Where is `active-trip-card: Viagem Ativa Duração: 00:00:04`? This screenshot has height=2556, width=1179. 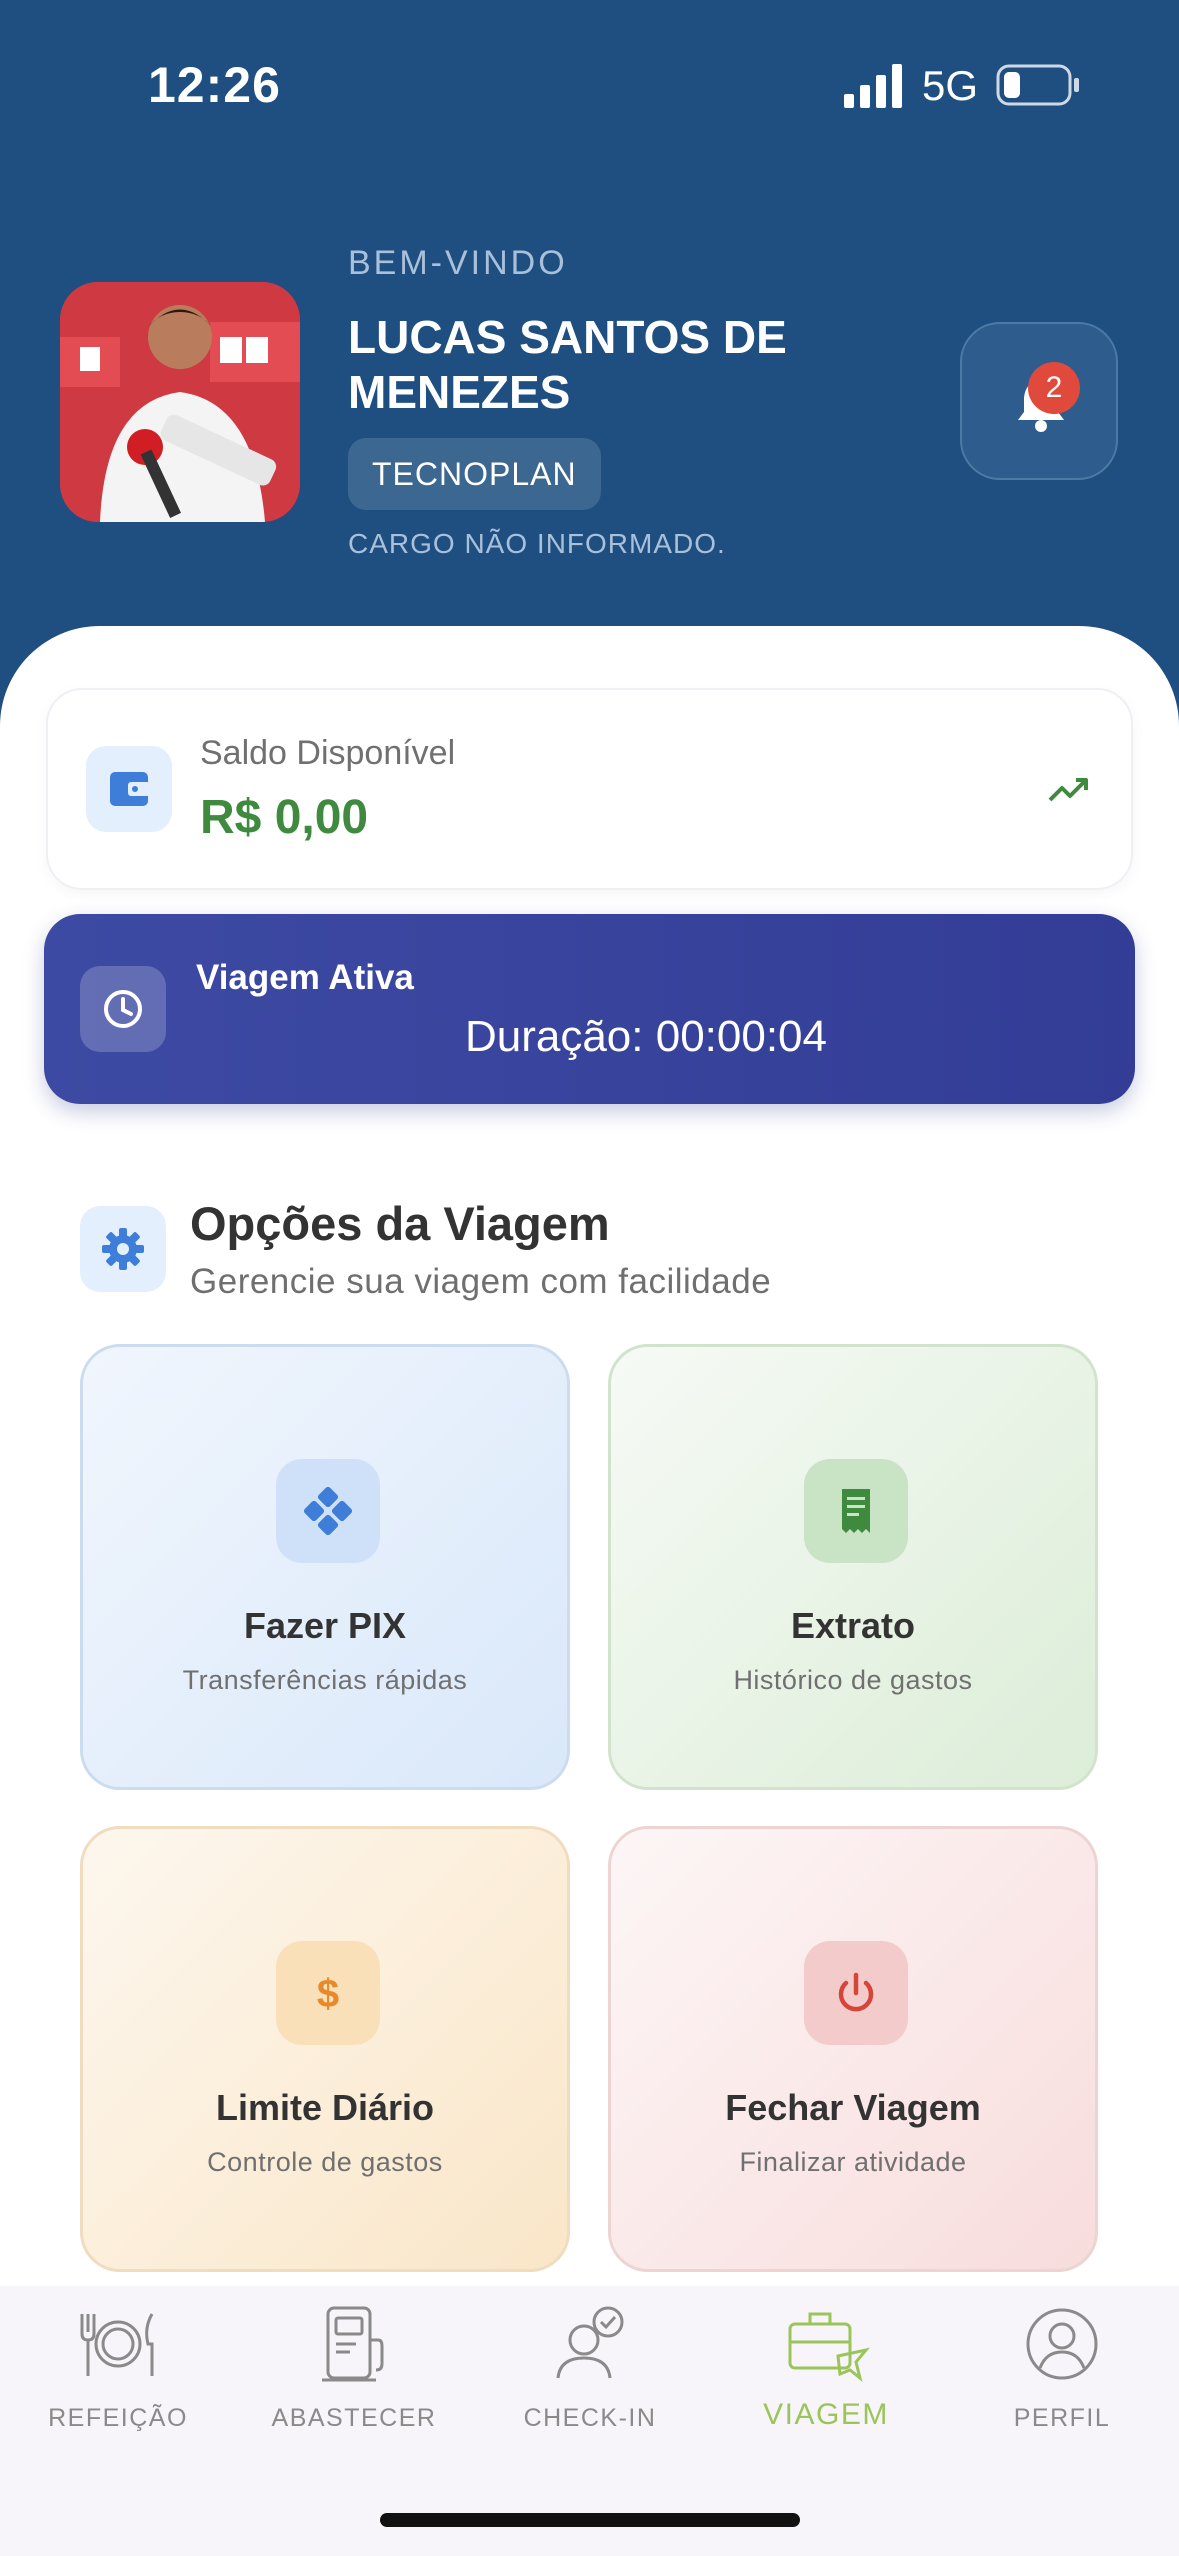 active-trip-card: Viagem Ativa Duração: 00:00:04 is located at coordinates (589, 1009).